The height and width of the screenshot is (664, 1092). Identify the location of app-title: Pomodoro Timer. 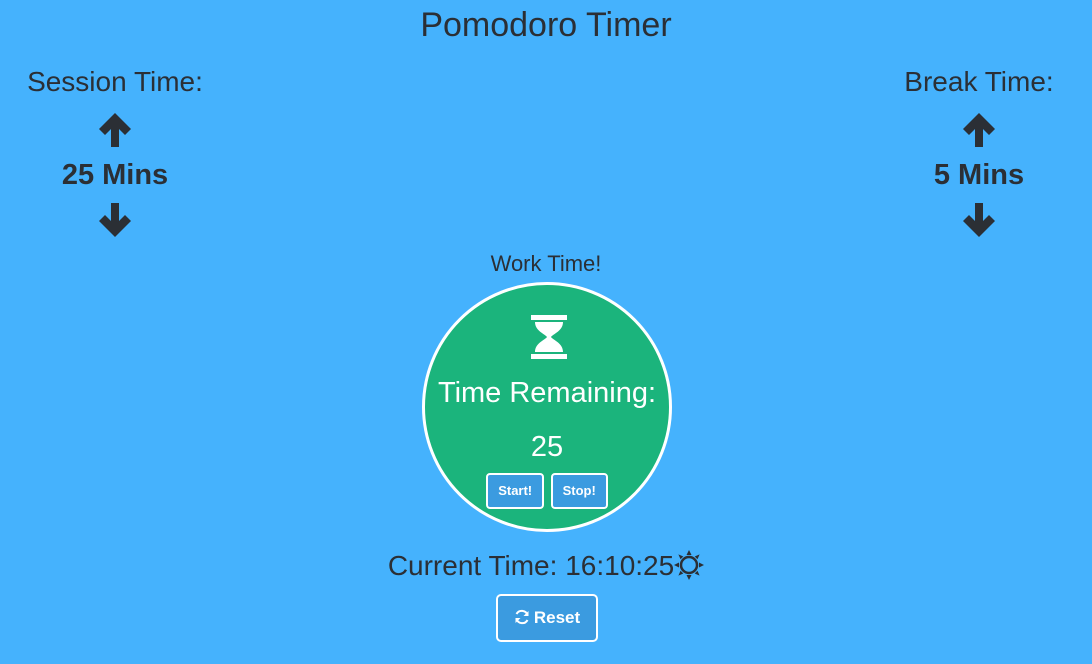
(546, 25).